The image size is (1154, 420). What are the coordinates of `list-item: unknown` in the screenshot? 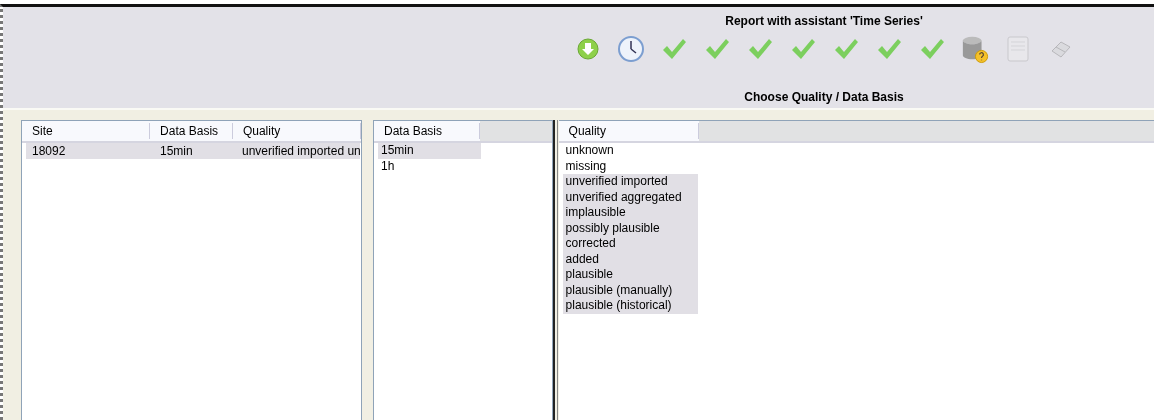 It's located at (630, 151).